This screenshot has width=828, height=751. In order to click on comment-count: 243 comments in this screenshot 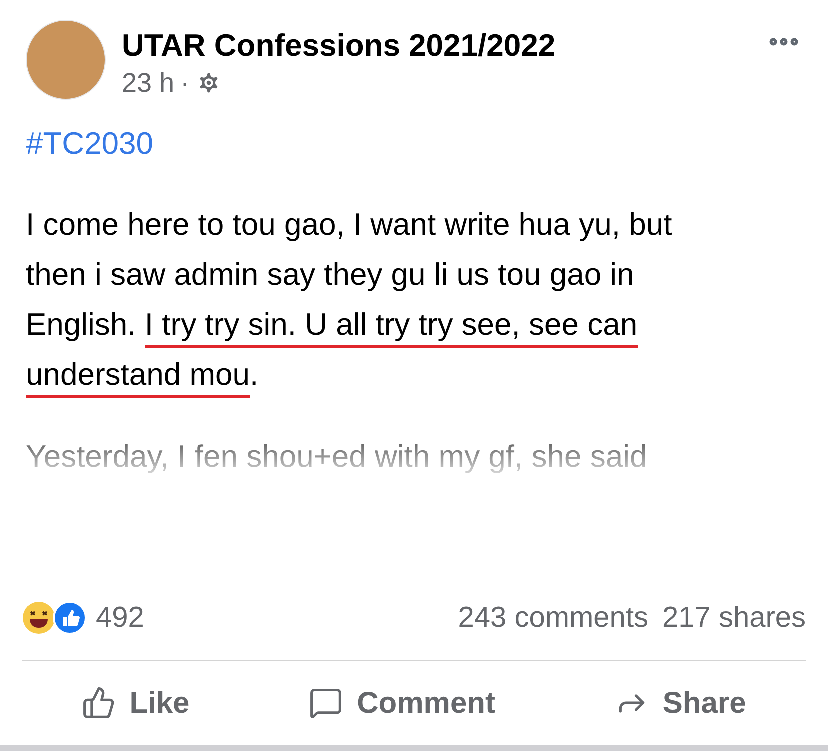, I will do `click(553, 618)`.